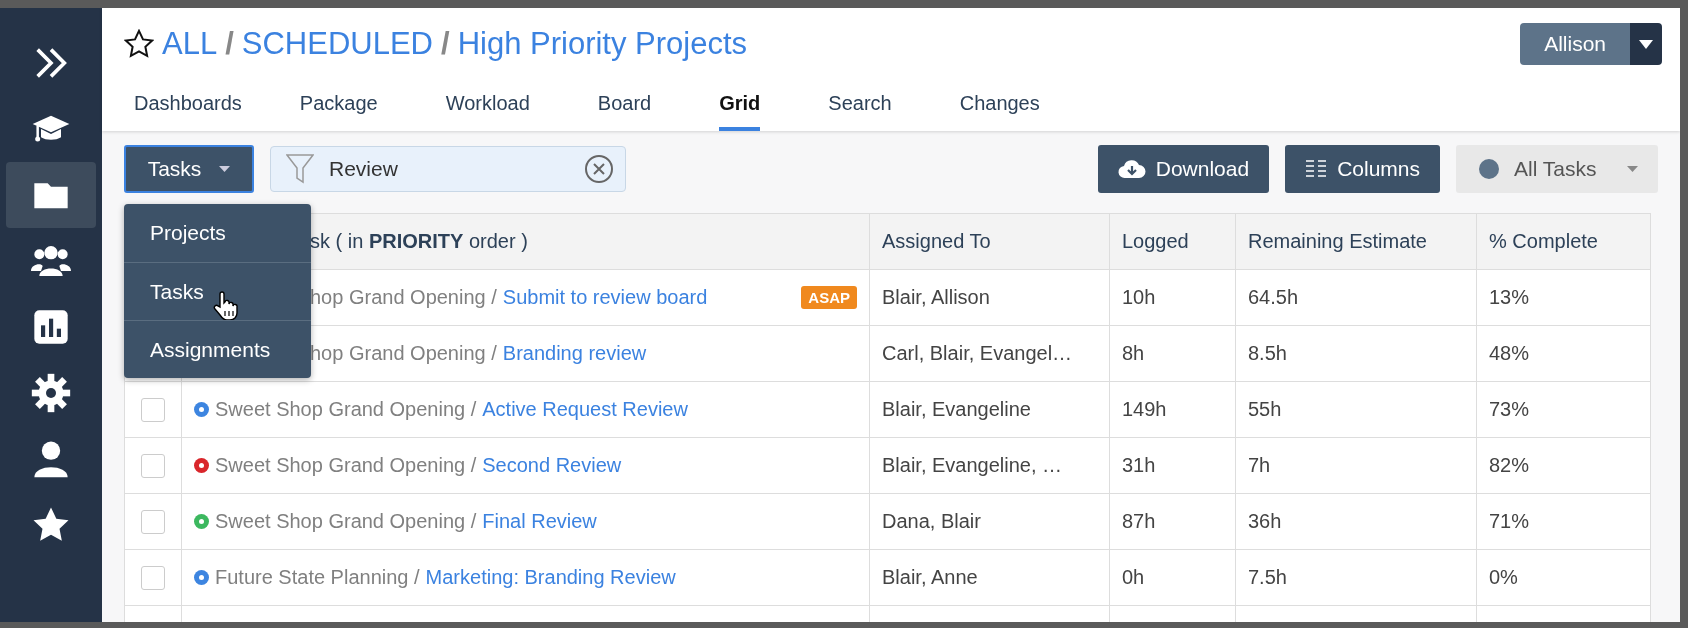 The width and height of the screenshot is (1688, 628). I want to click on table-cell: 8h, so click(1172, 353).